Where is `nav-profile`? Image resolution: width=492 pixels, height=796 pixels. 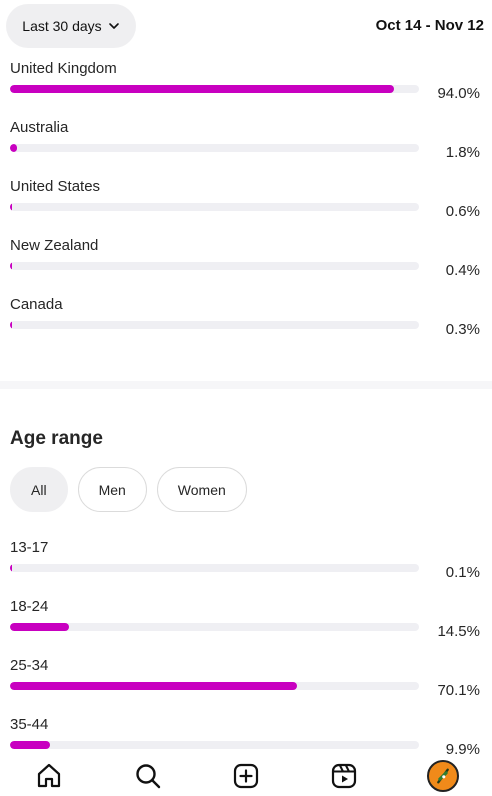
nav-profile is located at coordinates (443, 776).